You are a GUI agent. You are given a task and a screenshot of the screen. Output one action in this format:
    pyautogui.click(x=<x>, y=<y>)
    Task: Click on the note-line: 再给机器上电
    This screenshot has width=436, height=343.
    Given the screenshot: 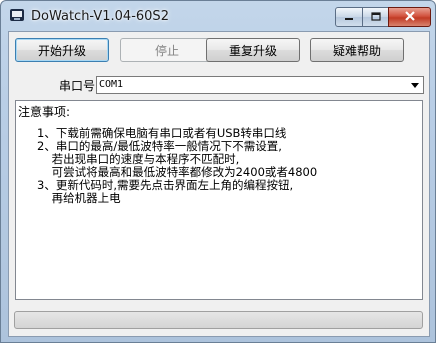 What is the action you would take?
    pyautogui.click(x=79, y=198)
    